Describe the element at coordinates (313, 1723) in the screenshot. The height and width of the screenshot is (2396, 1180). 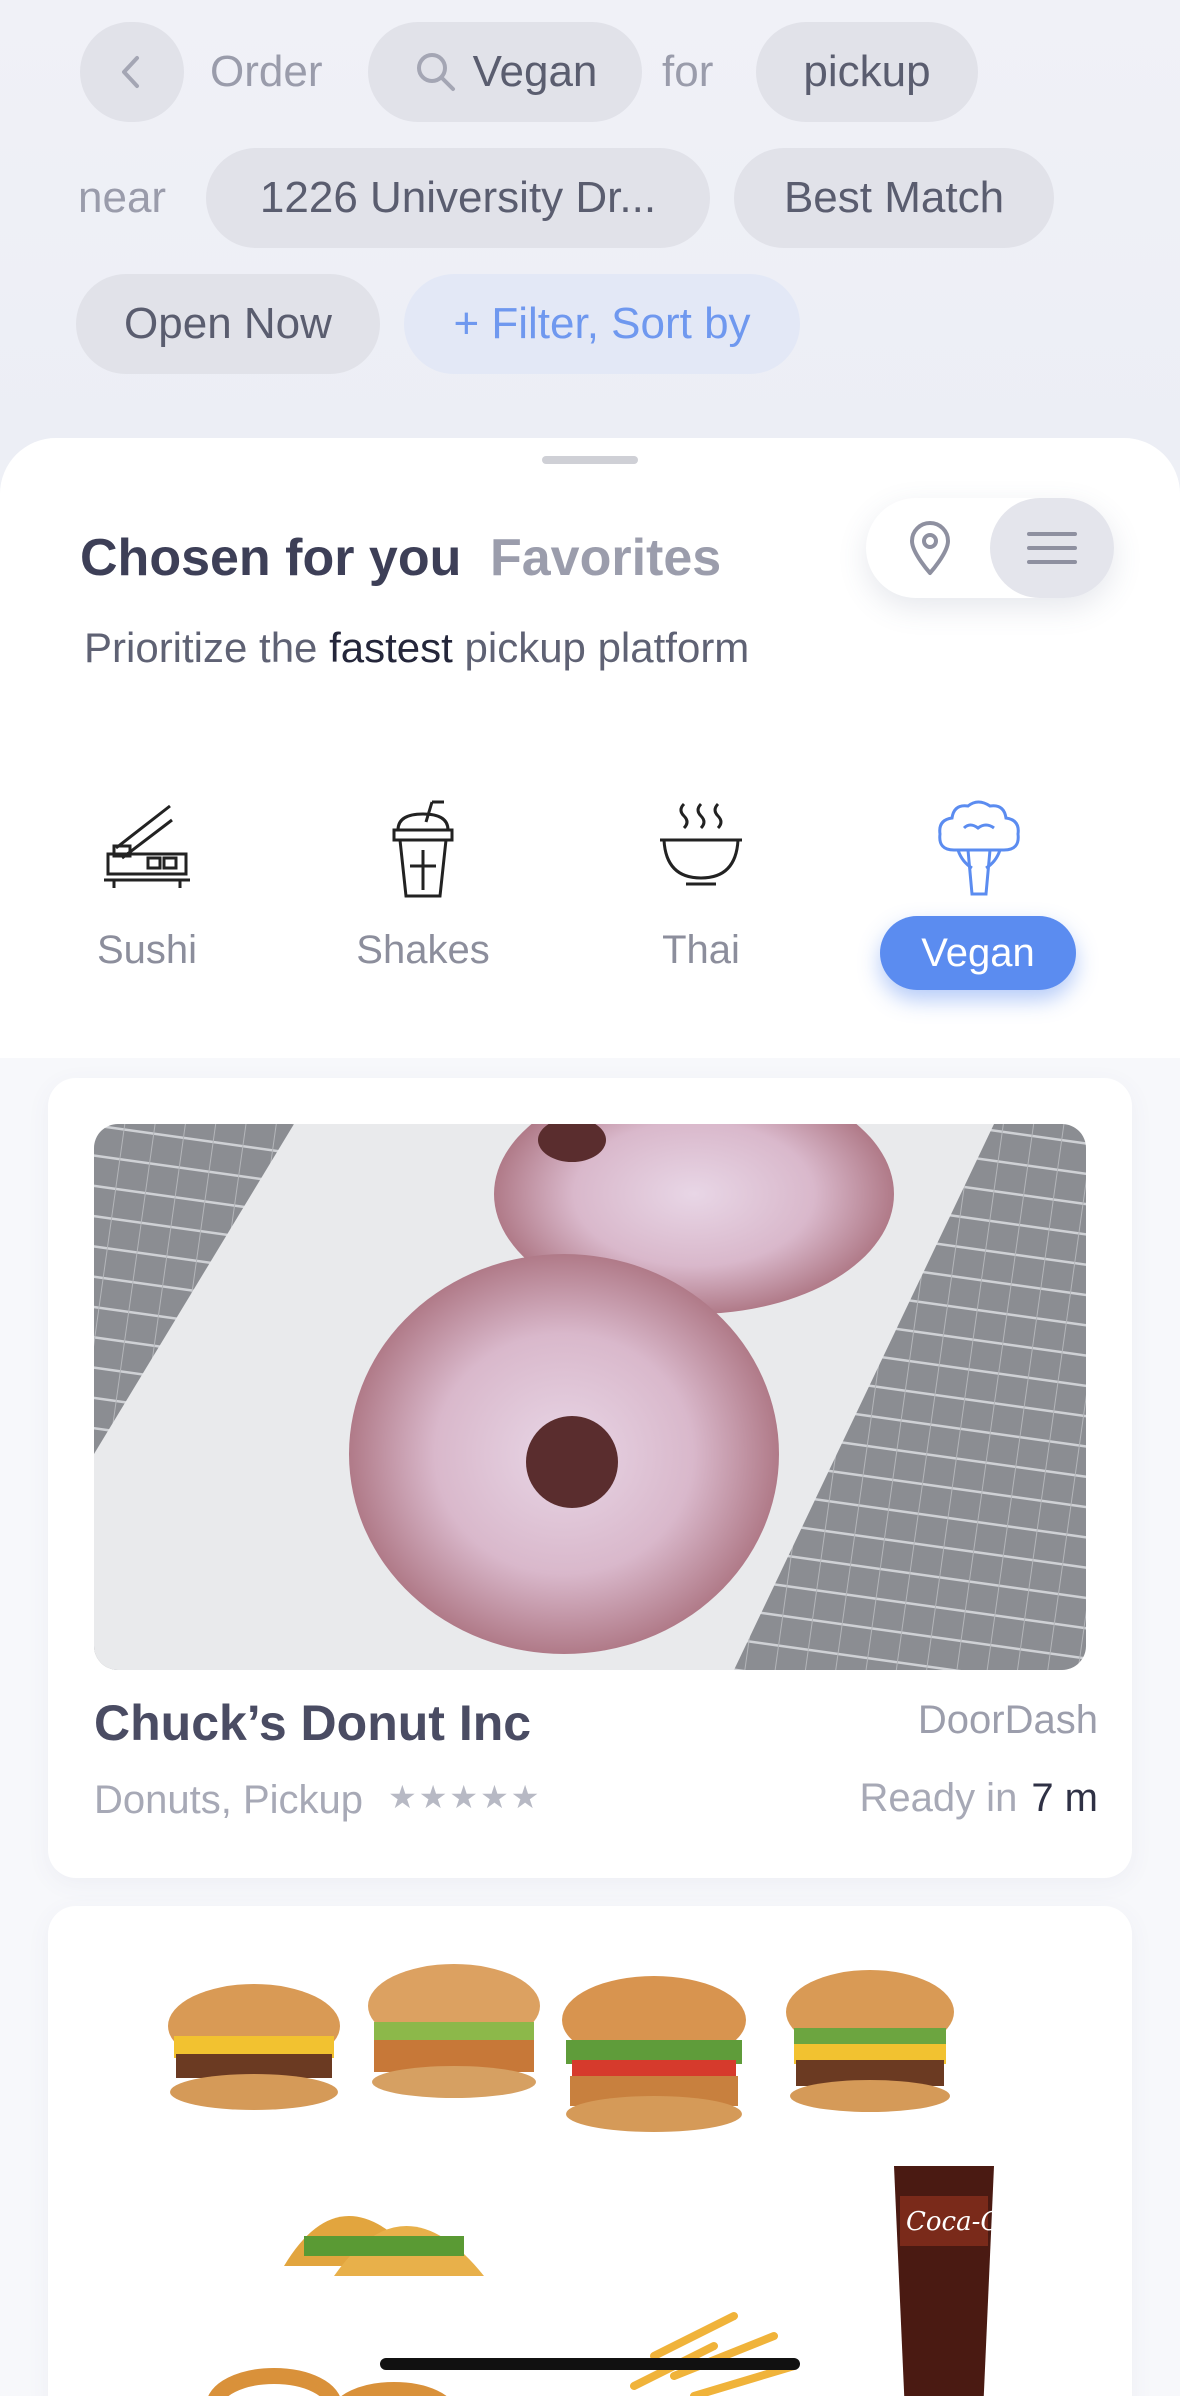
I see `restaurant-name: Chuck’s Donut Inc` at that location.